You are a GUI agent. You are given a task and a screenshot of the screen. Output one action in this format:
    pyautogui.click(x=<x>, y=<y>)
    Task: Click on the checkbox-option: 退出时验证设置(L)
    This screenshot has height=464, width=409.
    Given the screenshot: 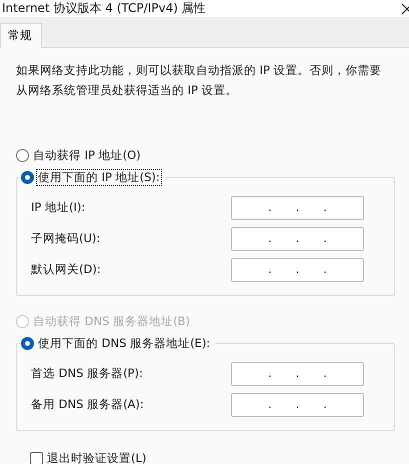 What is the action you would take?
    pyautogui.click(x=212, y=457)
    